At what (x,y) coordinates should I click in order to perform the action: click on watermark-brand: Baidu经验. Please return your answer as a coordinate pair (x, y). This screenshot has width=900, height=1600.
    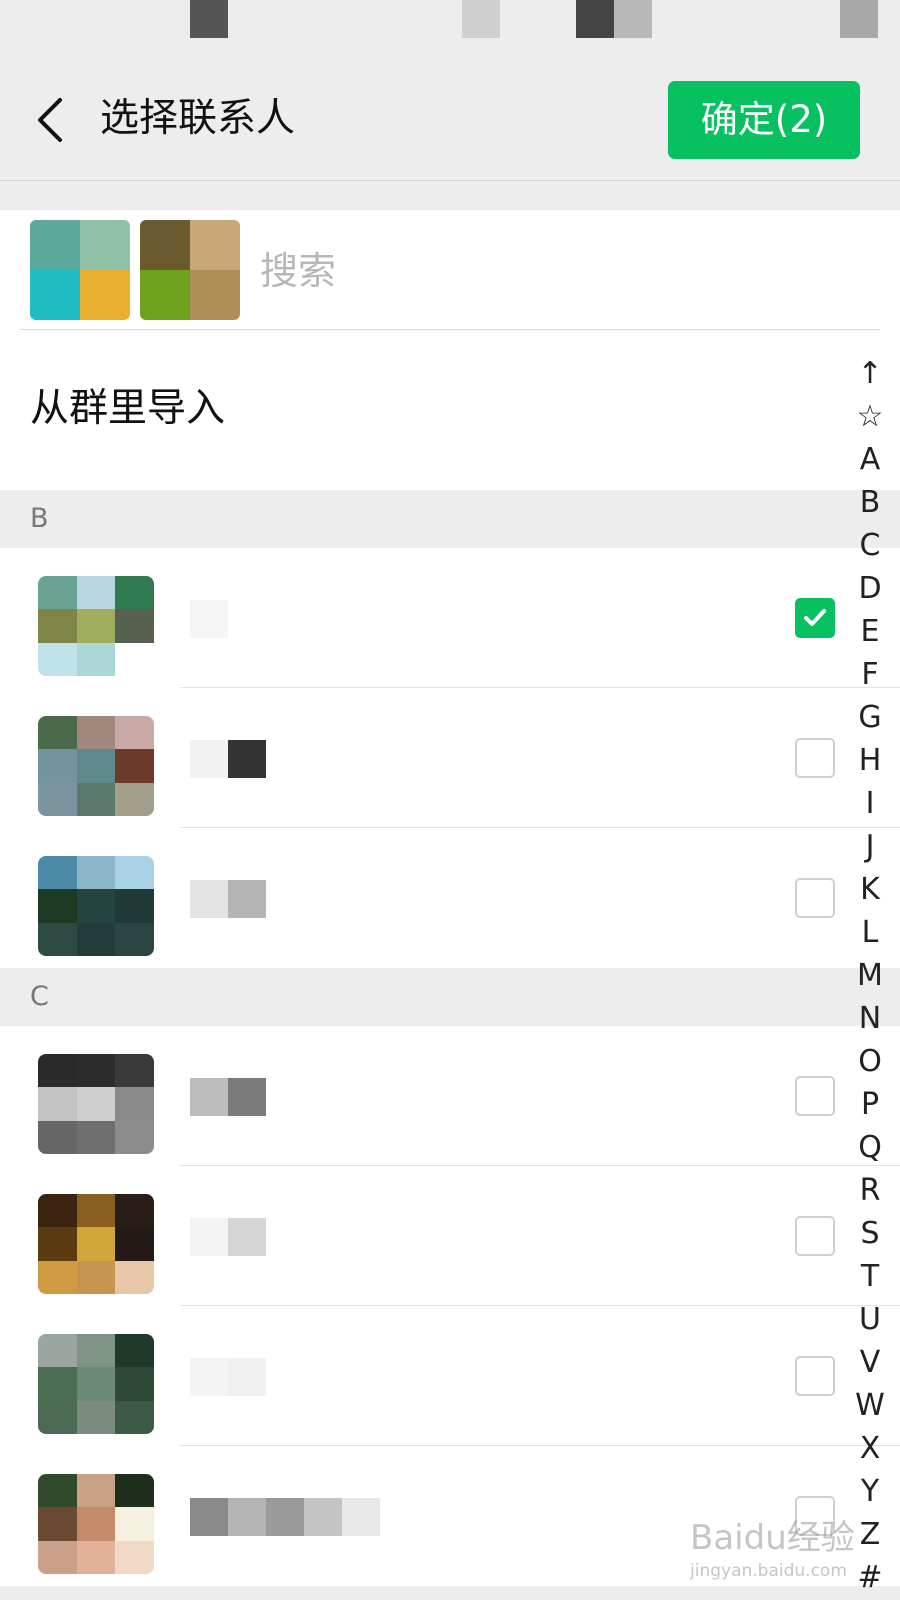
    Looking at the image, I should click on (772, 1538).